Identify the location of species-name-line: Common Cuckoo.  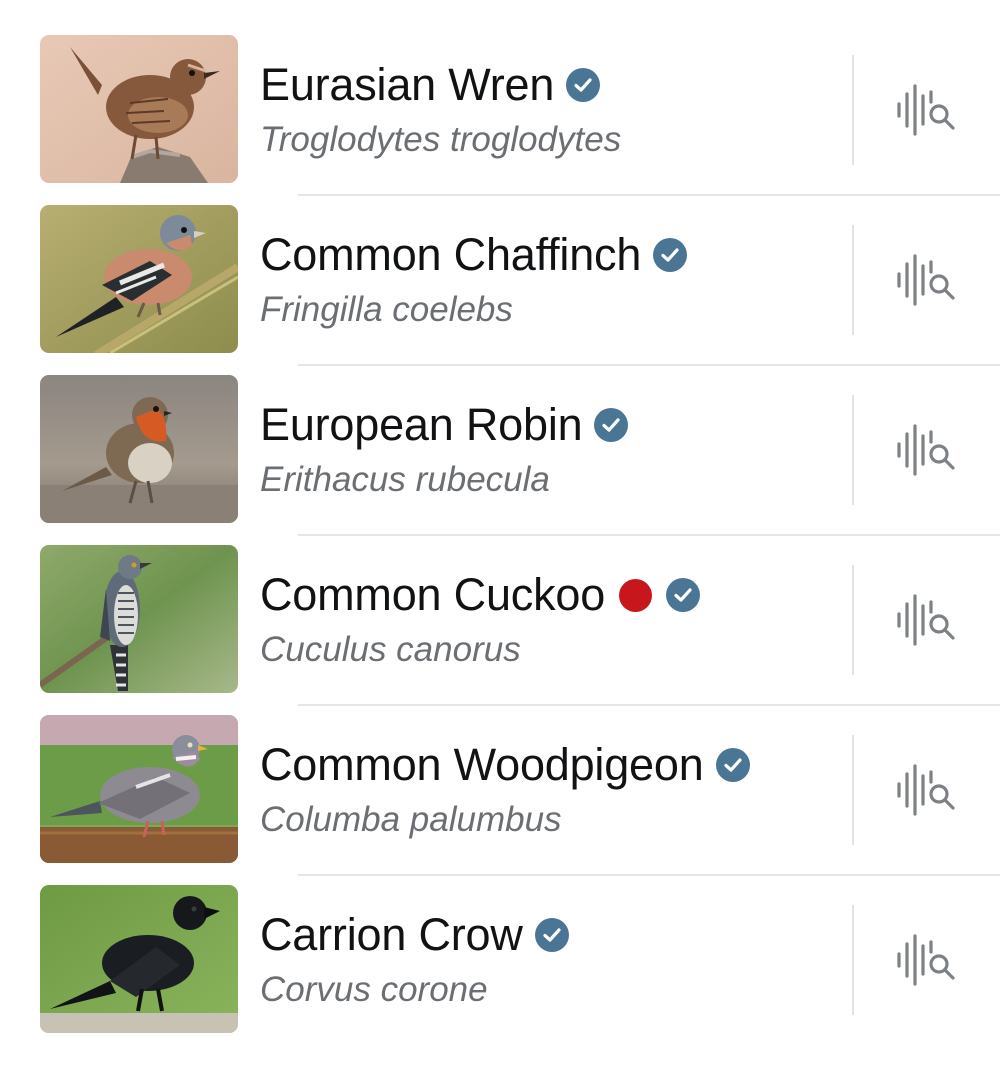
(480, 595).